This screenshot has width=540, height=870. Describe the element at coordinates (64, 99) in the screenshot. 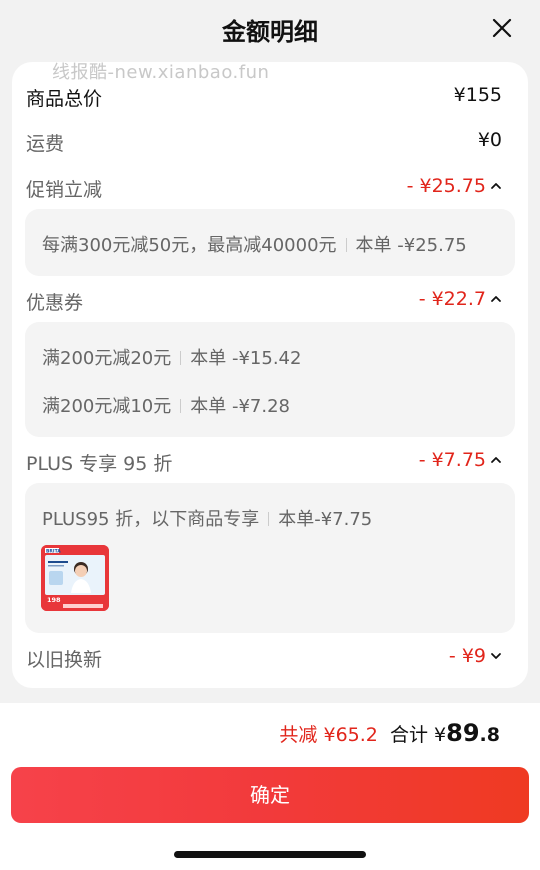

I see `goods-total-label: 商品总价` at that location.